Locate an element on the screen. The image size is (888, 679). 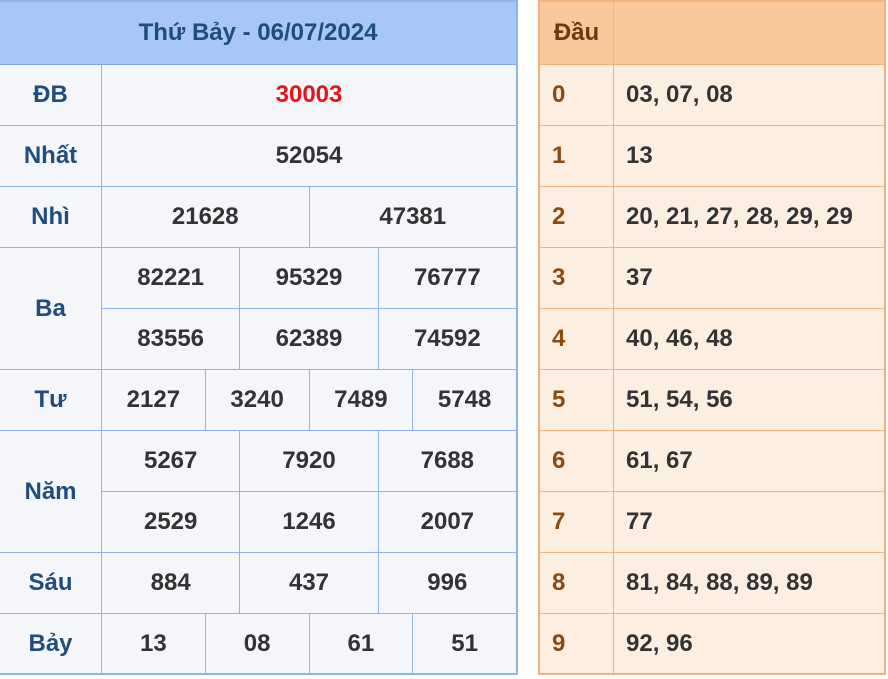
value-line: 21628 47381 is located at coordinates (309, 217).